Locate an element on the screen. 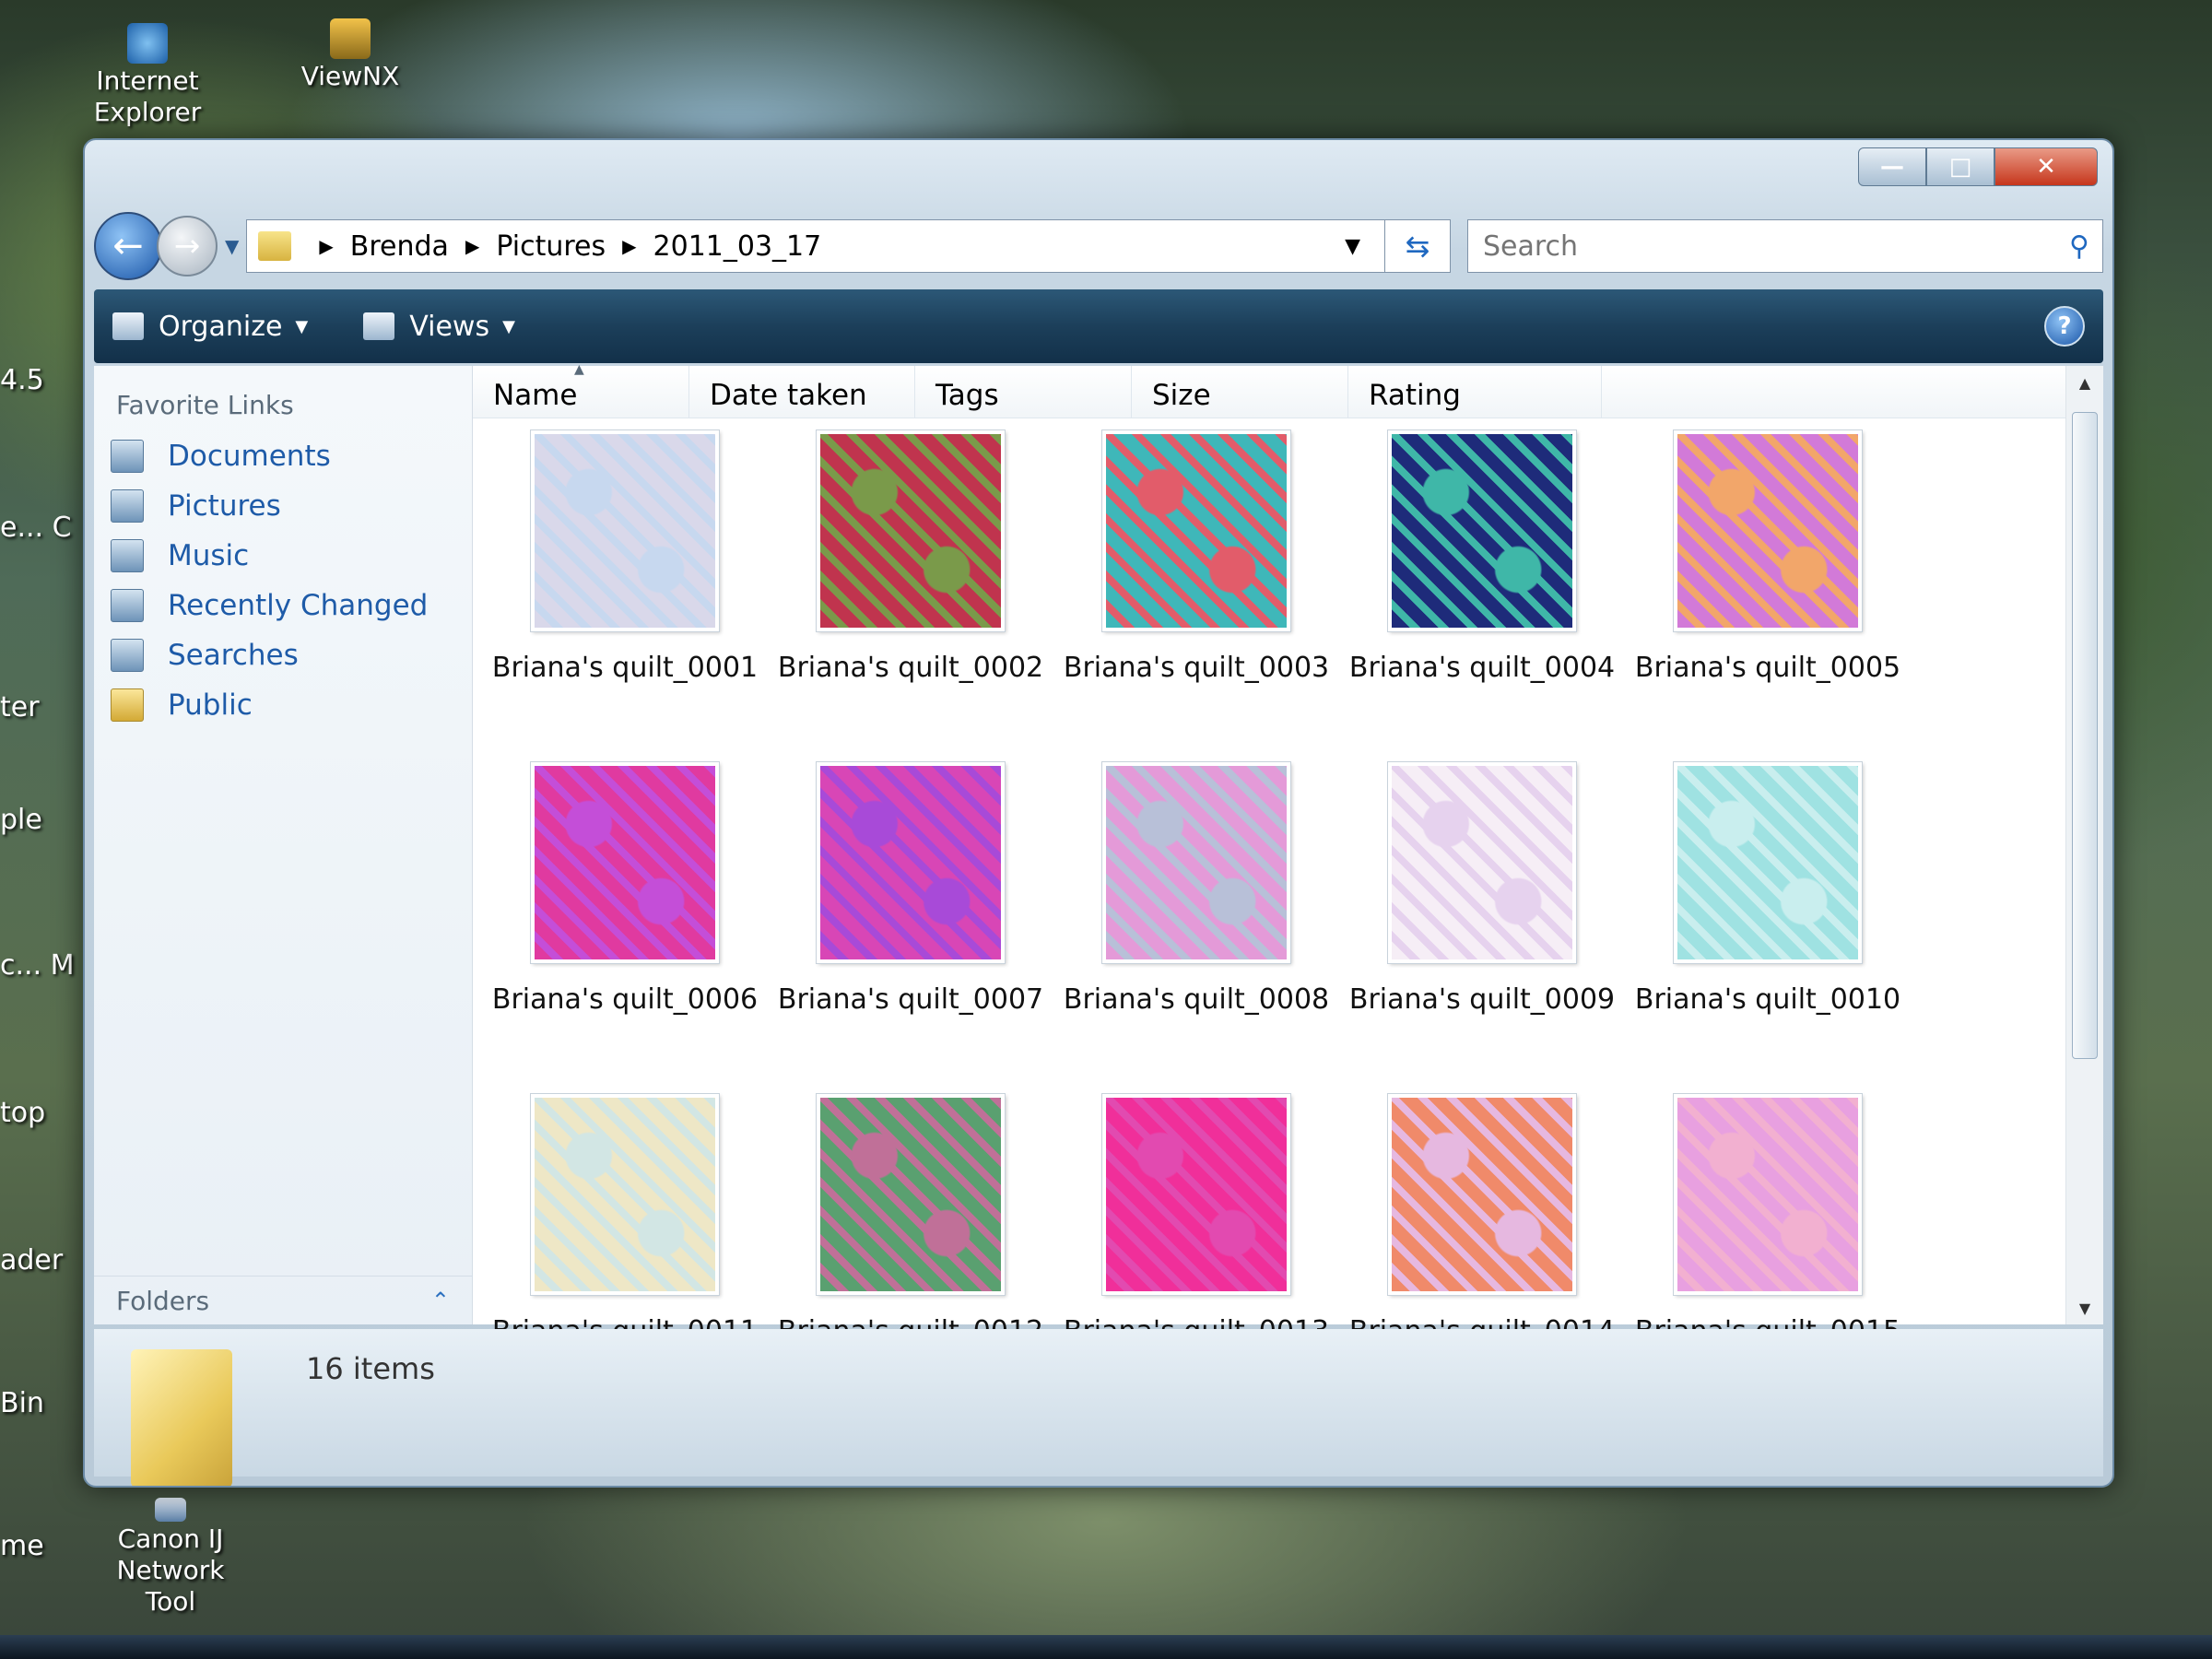 The height and width of the screenshot is (1659, 2212). nav-item-music: Music is located at coordinates (283, 556).